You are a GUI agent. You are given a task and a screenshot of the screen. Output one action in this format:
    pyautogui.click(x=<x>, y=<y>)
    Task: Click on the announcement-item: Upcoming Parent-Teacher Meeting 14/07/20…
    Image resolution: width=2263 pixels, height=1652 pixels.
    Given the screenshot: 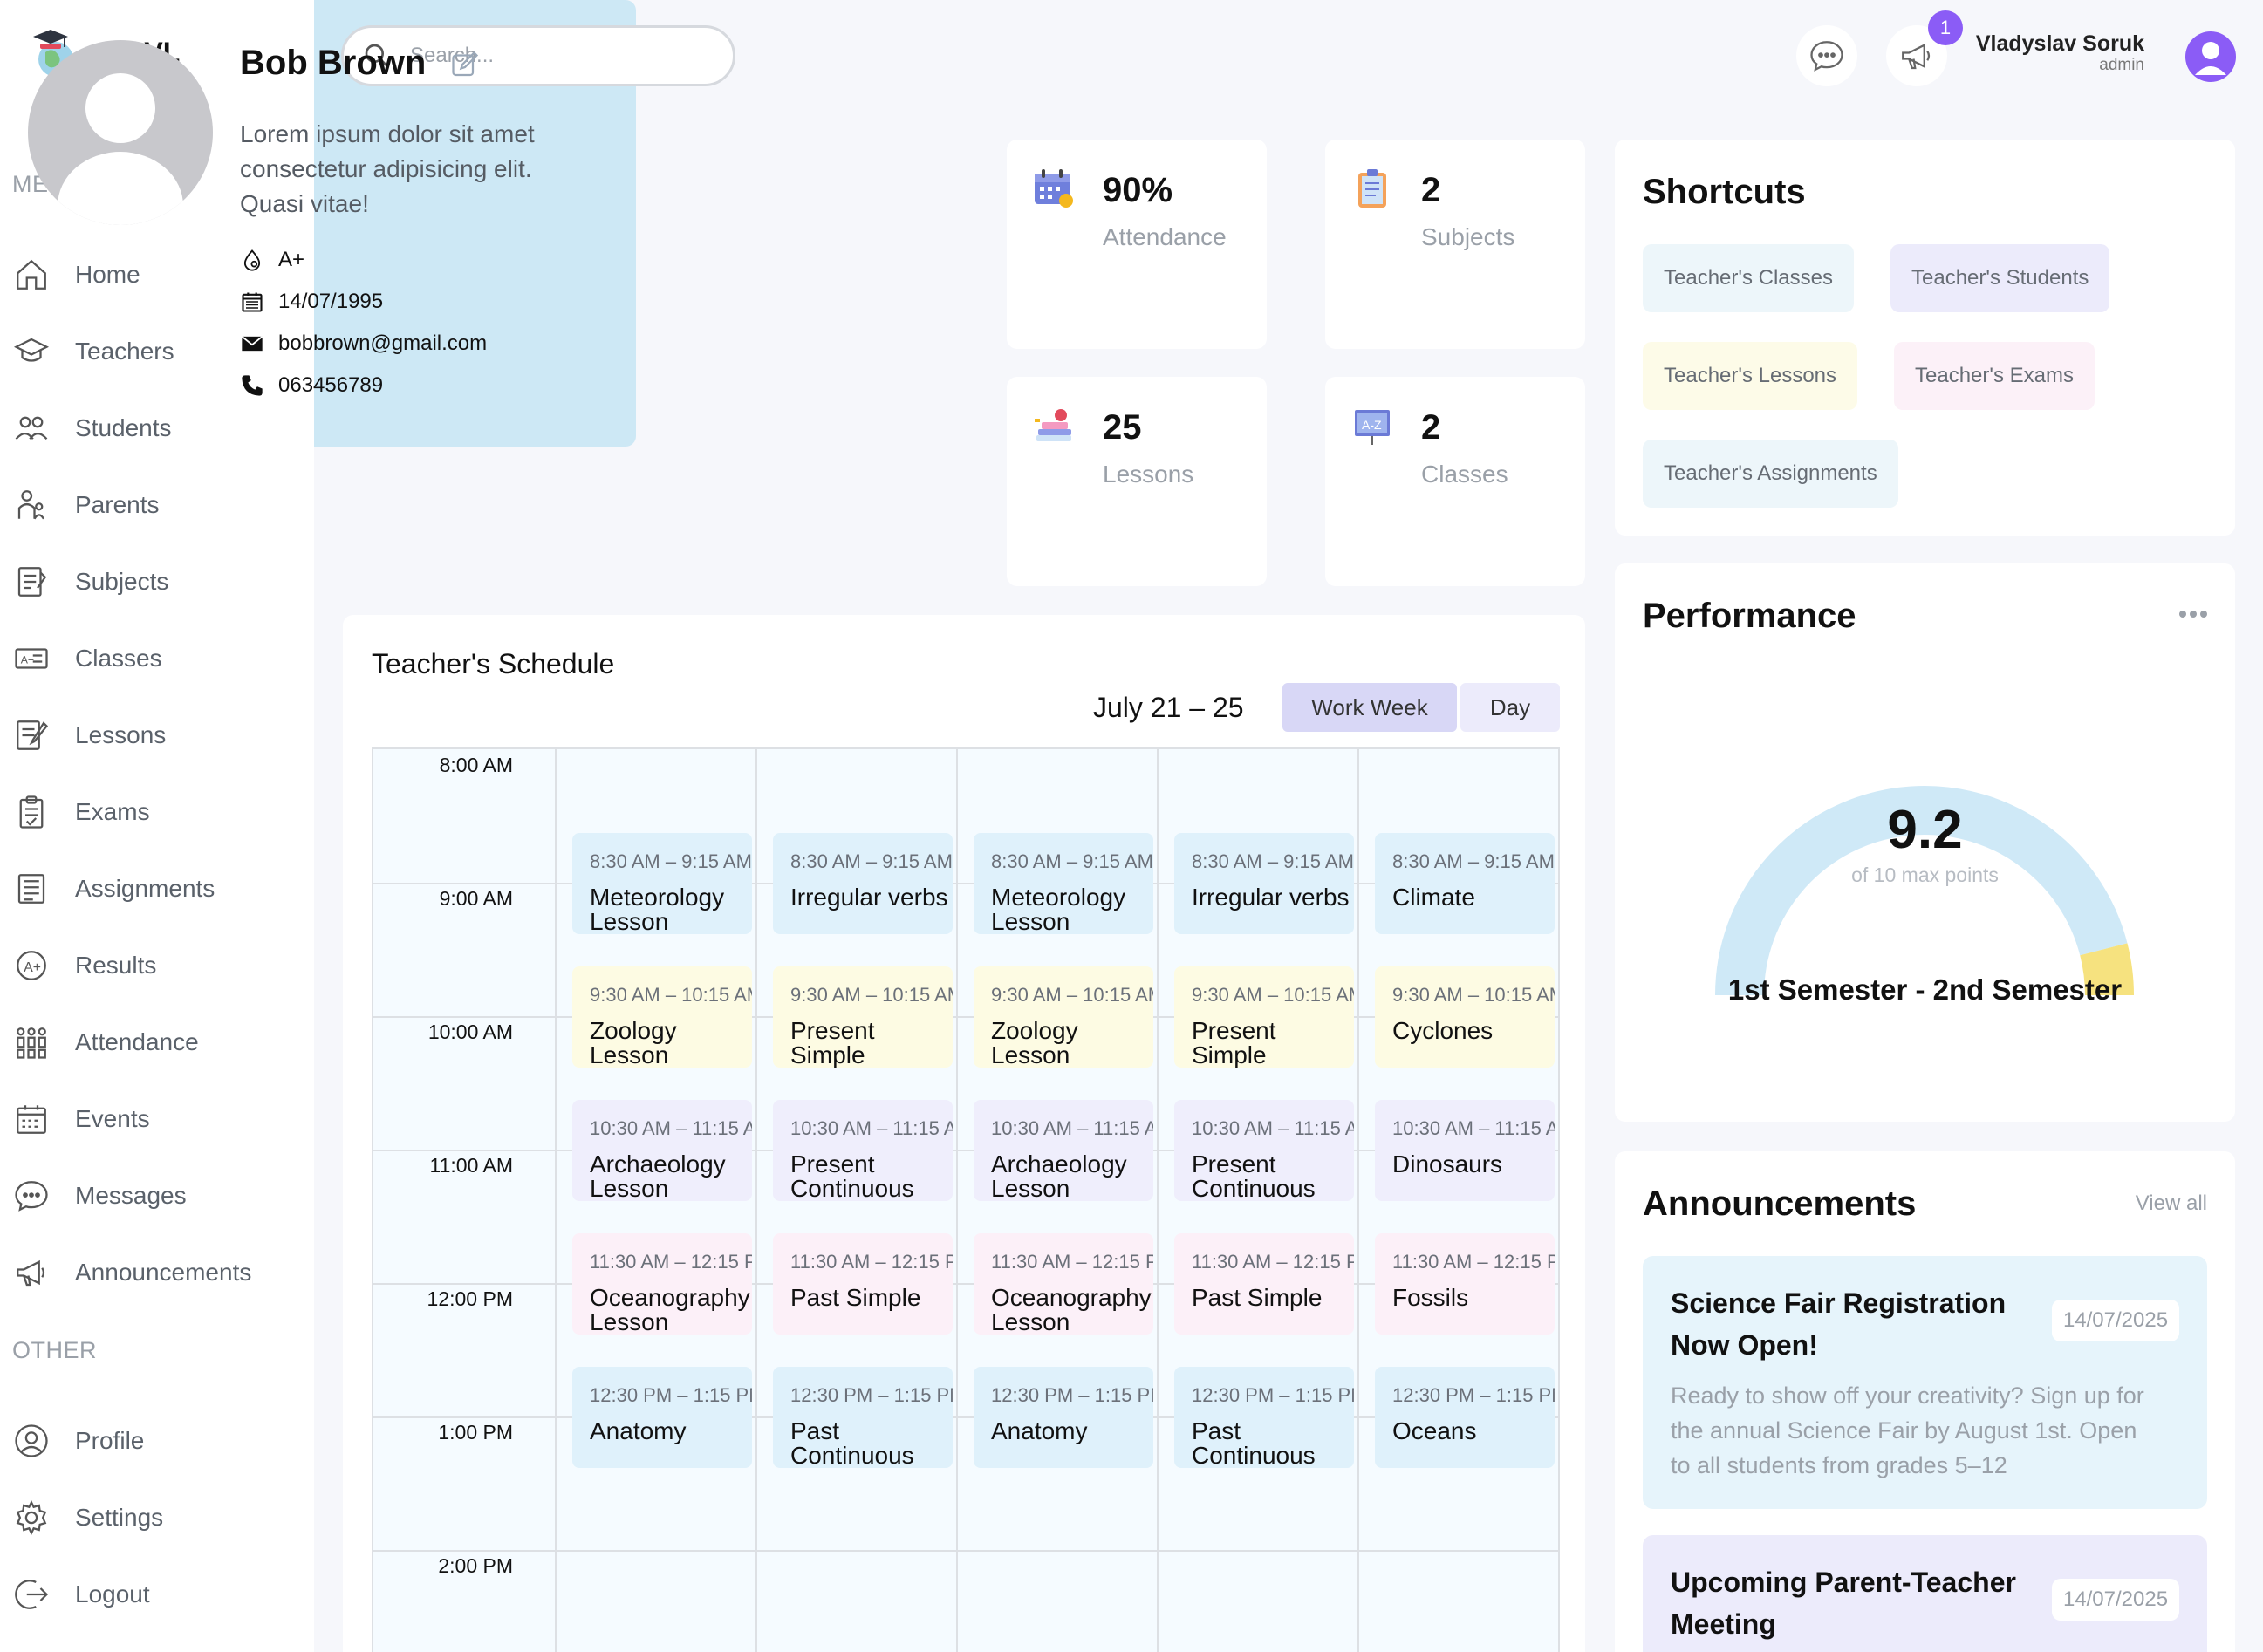 What is the action you would take?
    pyautogui.click(x=1925, y=1593)
    